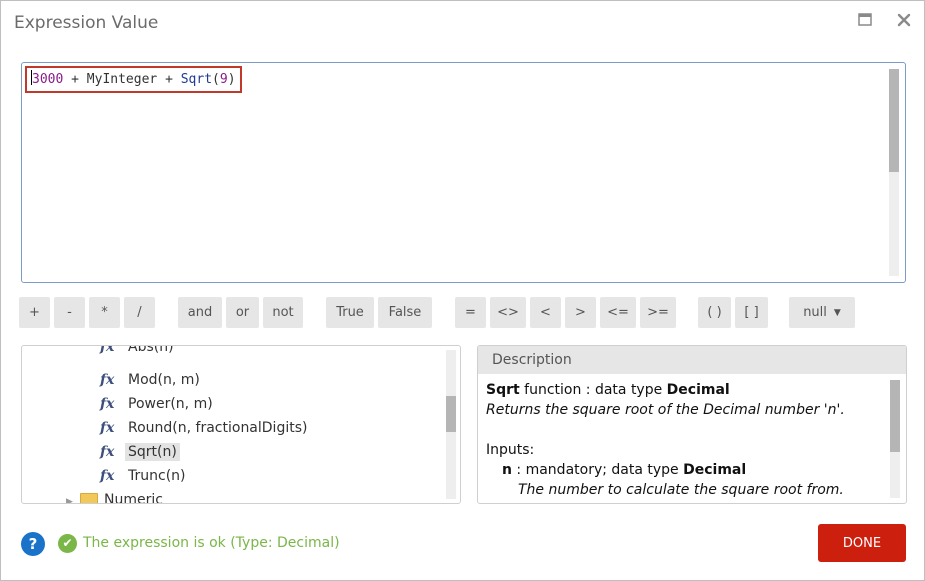  Describe the element at coordinates (48, 79) in the screenshot. I see `expr-token-number: 3000` at that location.